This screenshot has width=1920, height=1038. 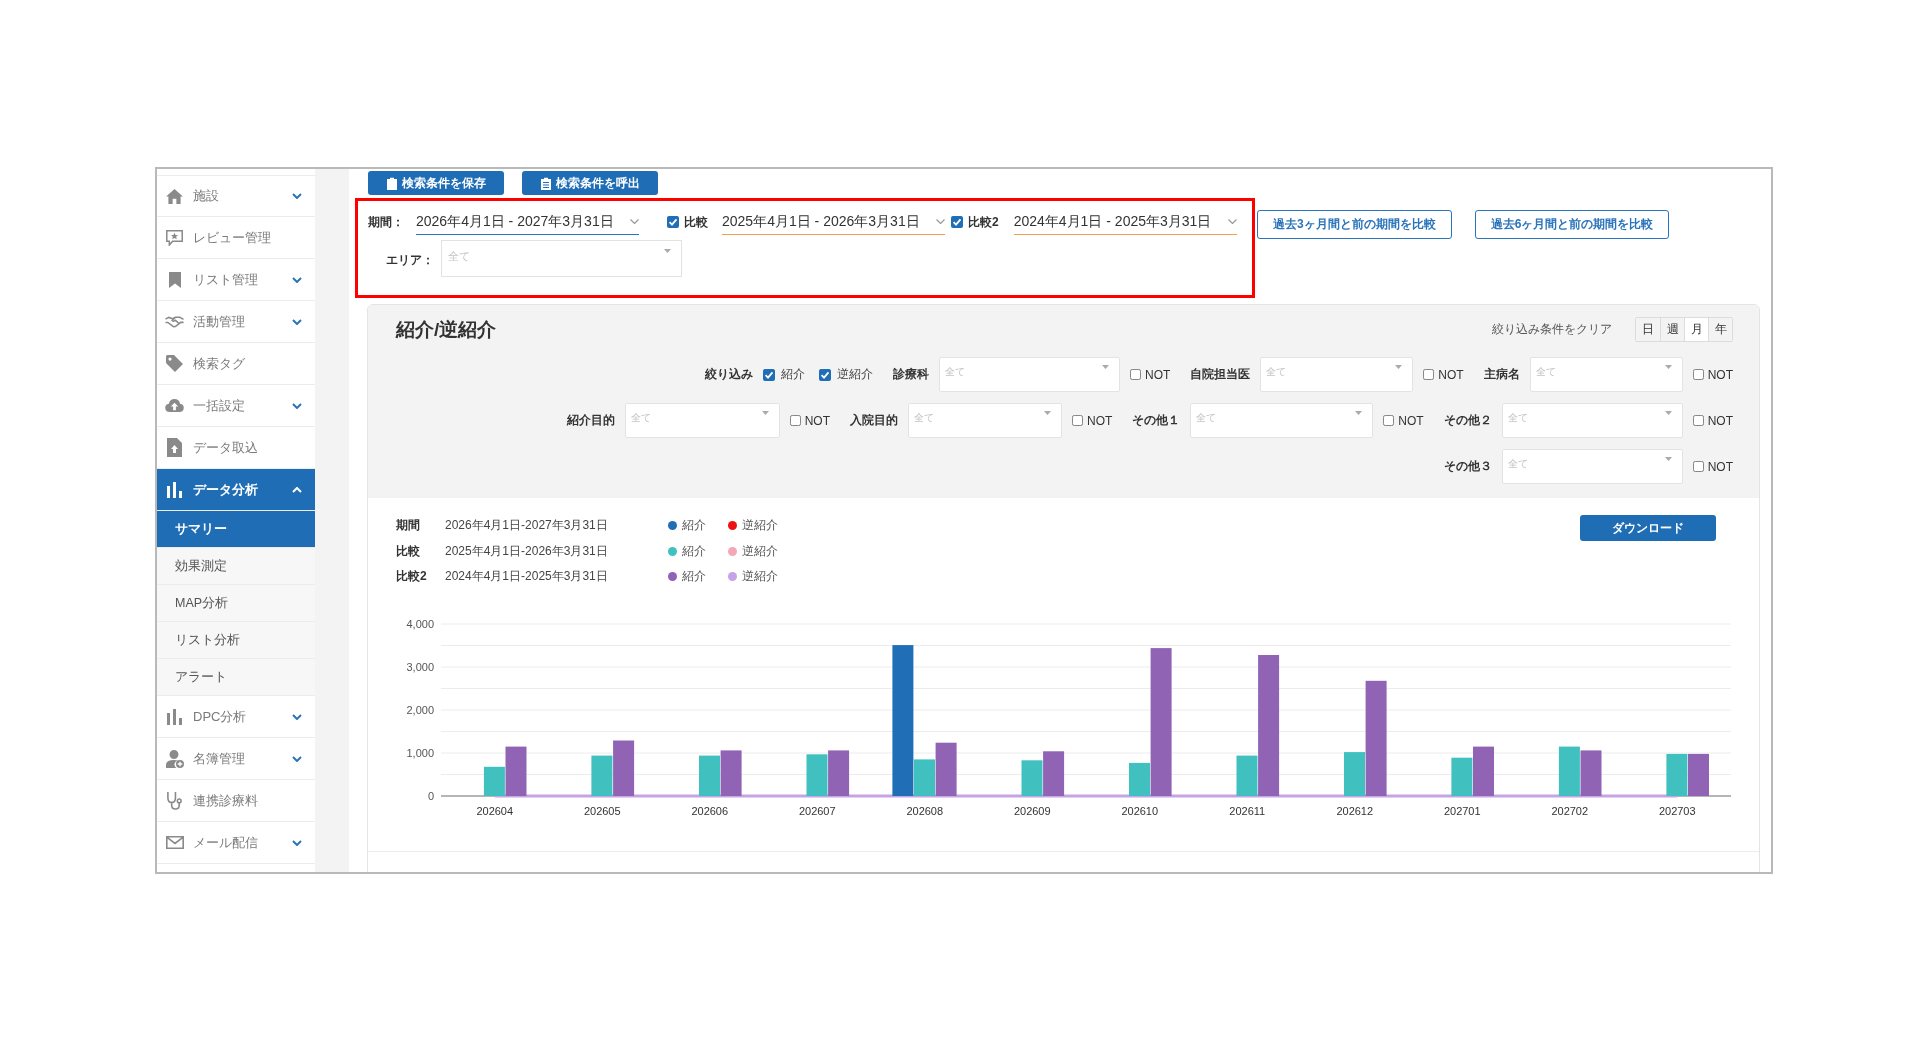 What do you see at coordinates (1140, 810) in the screenshot?
I see `axis-label: 202610` at bounding box center [1140, 810].